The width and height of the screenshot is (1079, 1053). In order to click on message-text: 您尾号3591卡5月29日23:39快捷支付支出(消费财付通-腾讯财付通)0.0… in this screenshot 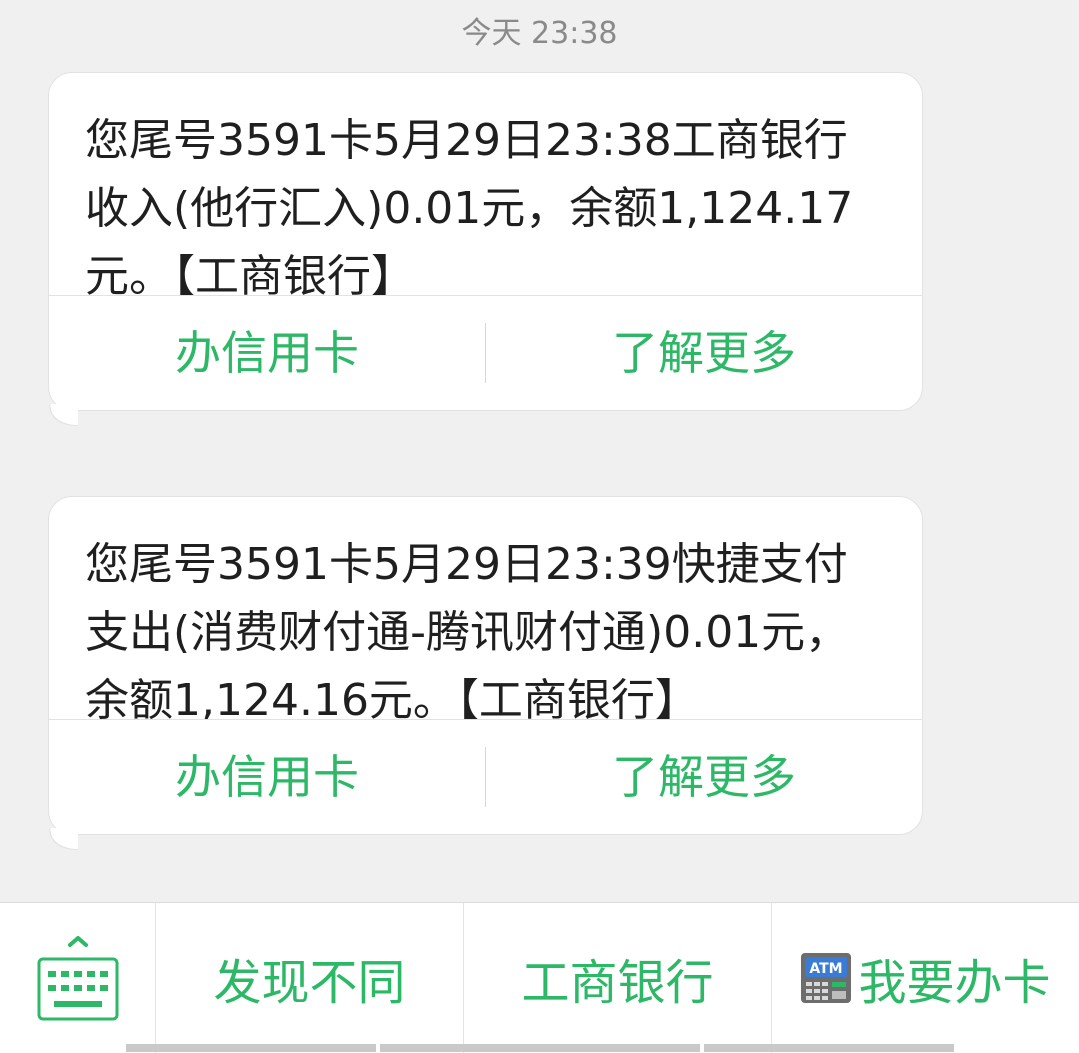, I will do `click(467, 632)`.